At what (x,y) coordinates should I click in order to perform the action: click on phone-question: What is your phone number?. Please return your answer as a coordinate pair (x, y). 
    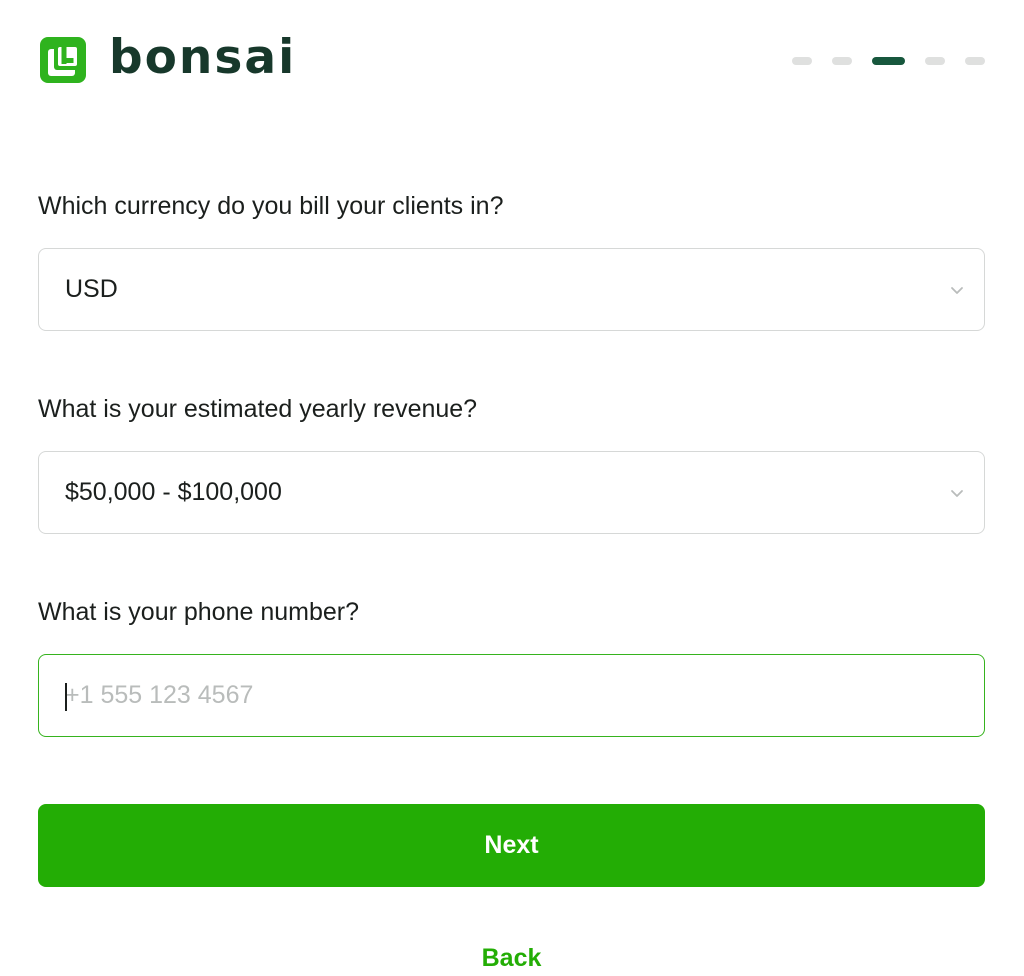
    Looking at the image, I should click on (199, 612).